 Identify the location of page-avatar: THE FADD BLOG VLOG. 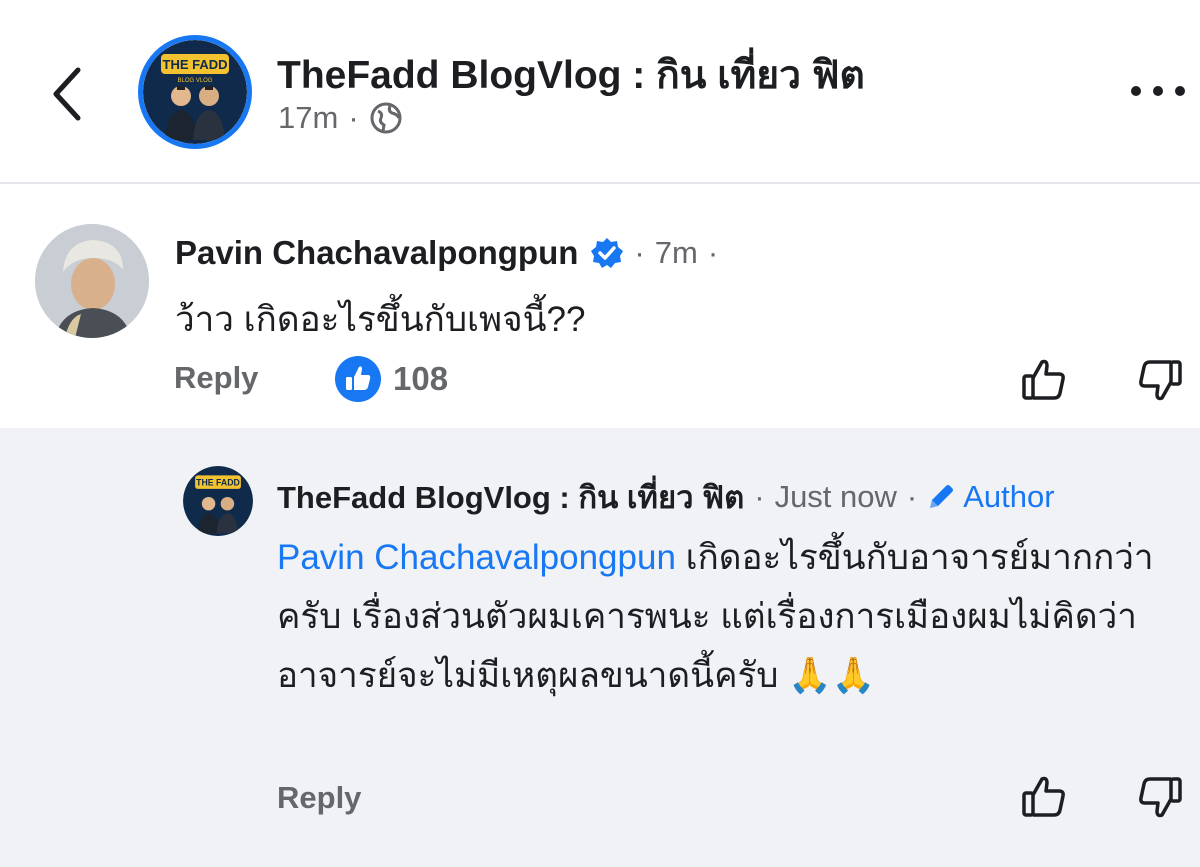
(195, 92).